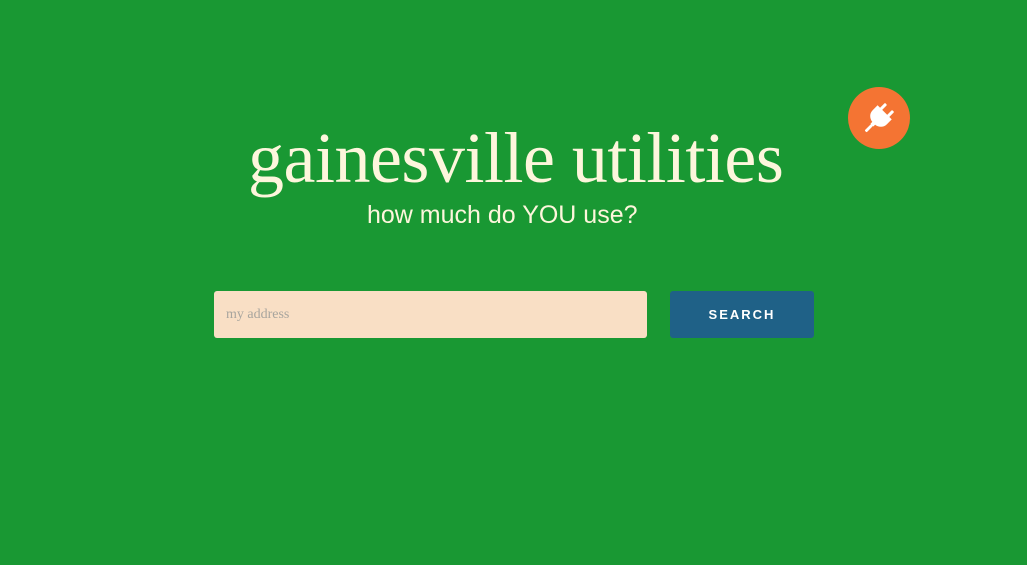 This screenshot has height=565, width=1027. What do you see at coordinates (742, 314) in the screenshot?
I see `search-button: SEARCH` at bounding box center [742, 314].